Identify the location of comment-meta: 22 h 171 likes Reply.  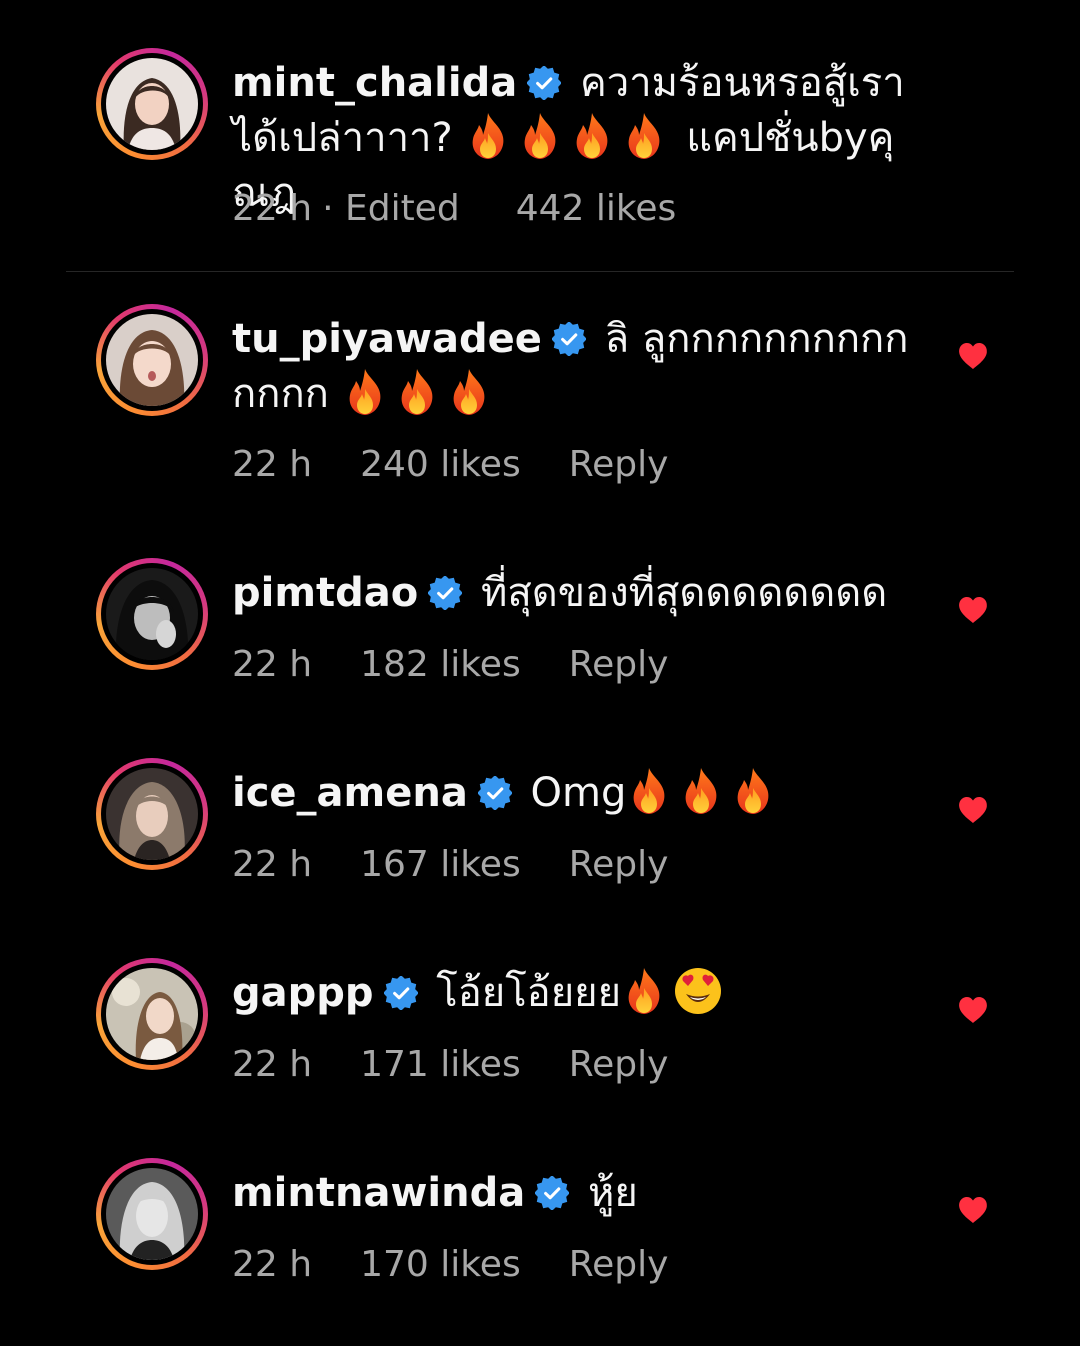
(474, 1064).